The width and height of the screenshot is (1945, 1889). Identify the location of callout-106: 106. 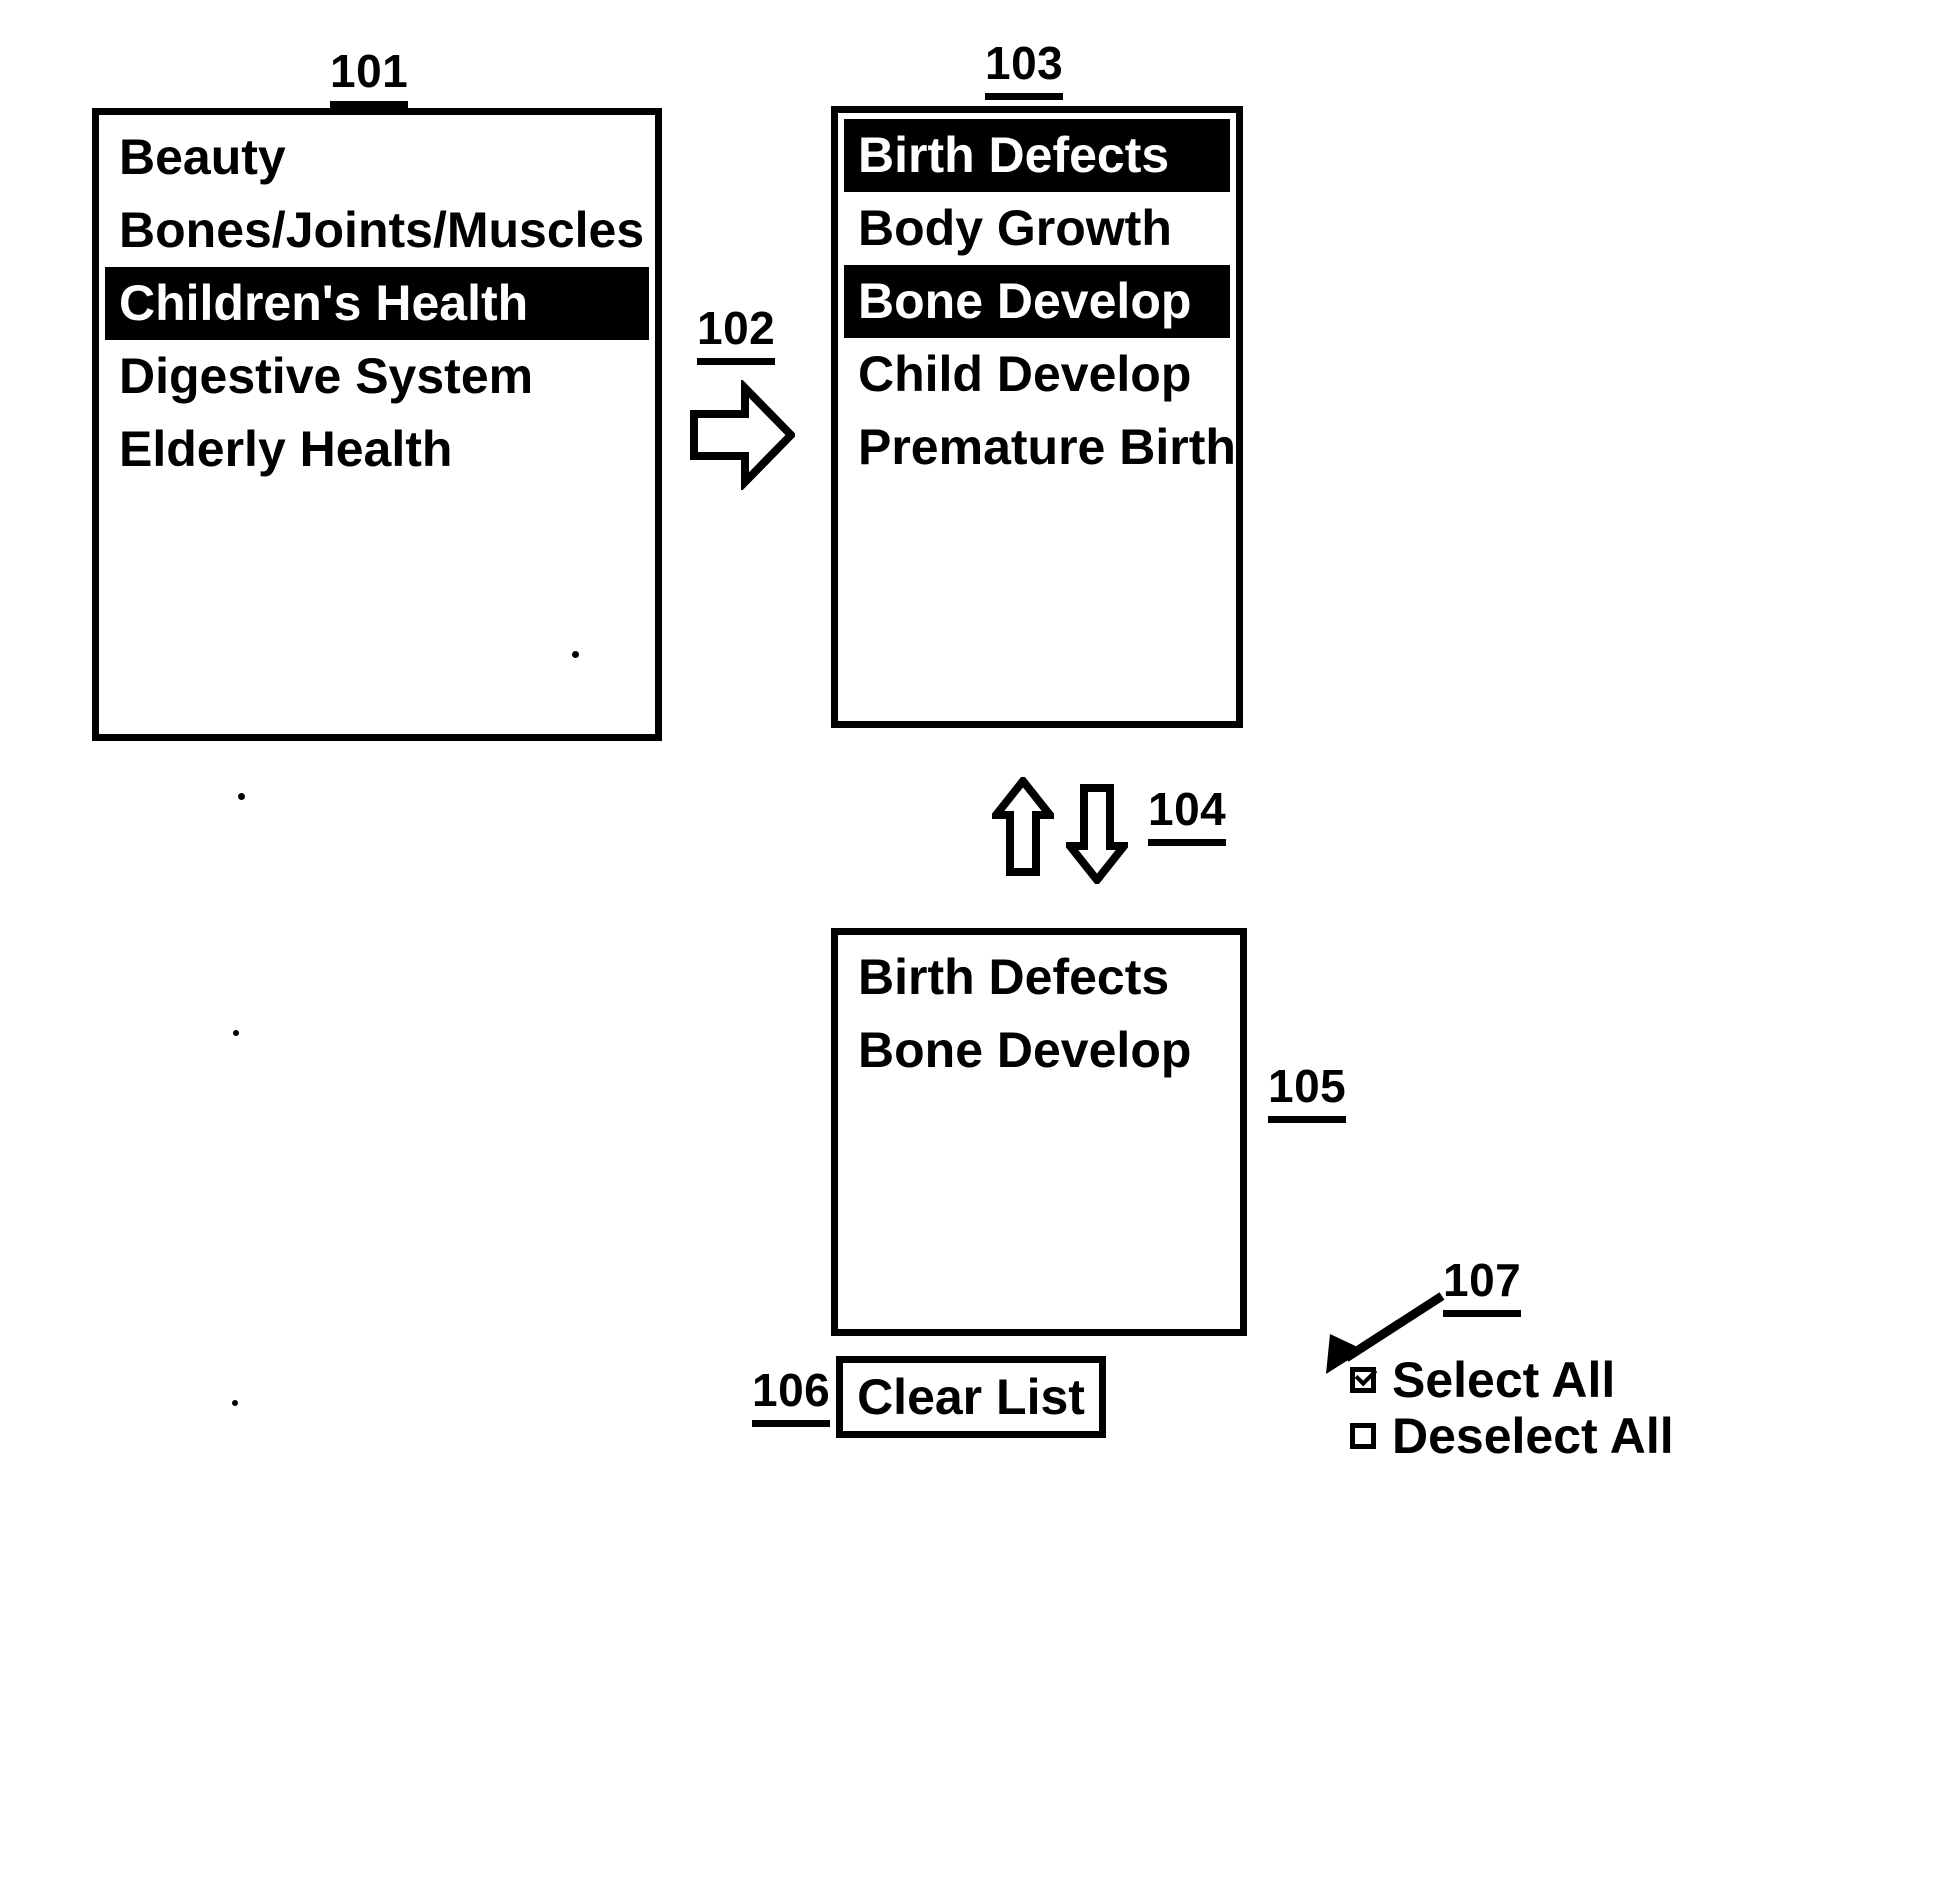
(791, 1397).